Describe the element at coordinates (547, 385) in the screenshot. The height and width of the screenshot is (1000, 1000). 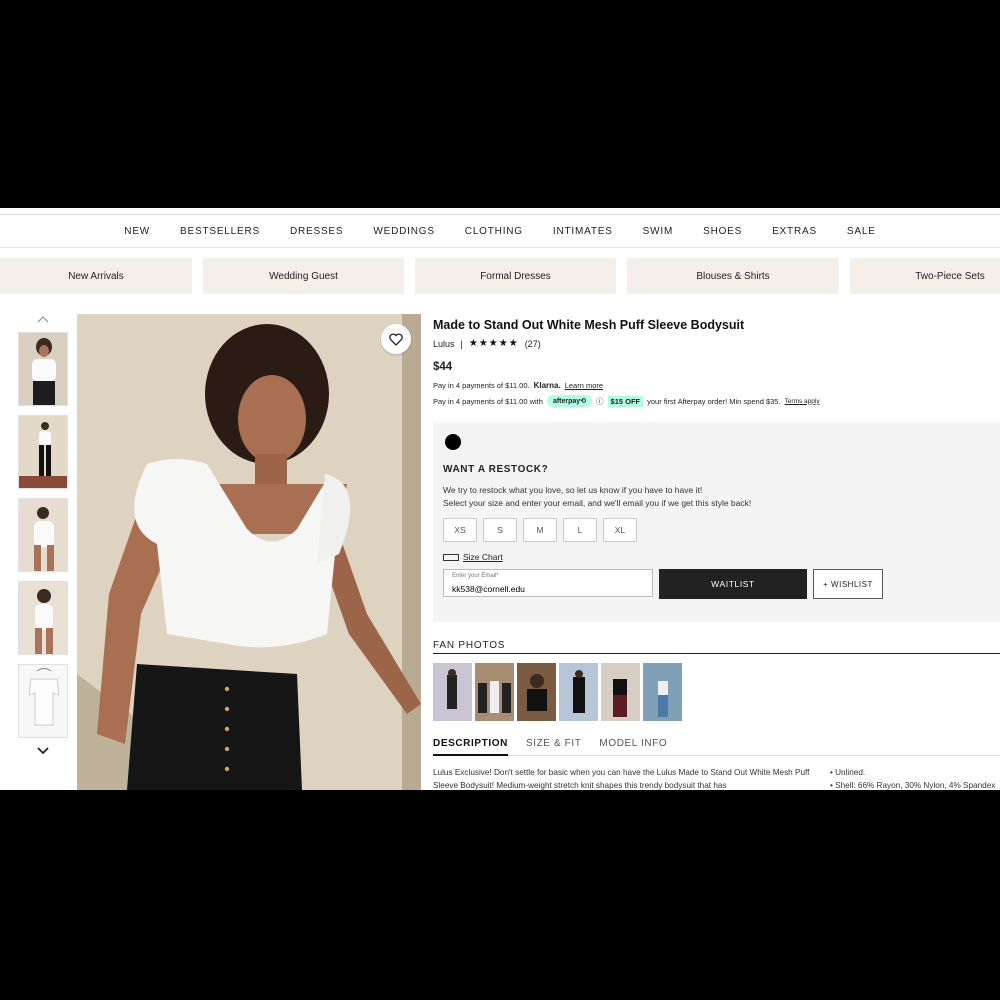
I see `klarna-logo: Klarna.` at that location.